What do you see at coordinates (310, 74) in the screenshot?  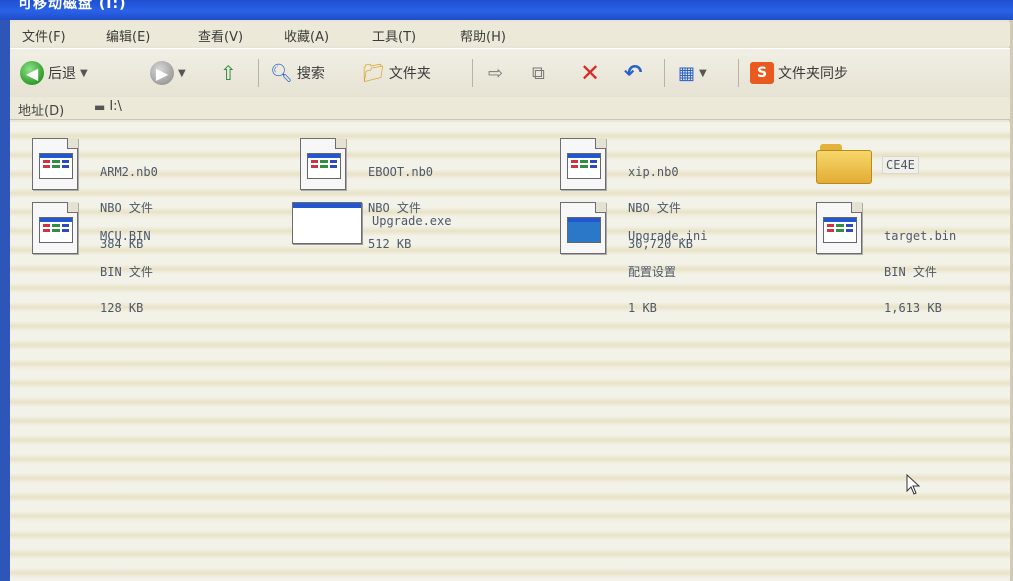 I see `search-label: 搜索` at bounding box center [310, 74].